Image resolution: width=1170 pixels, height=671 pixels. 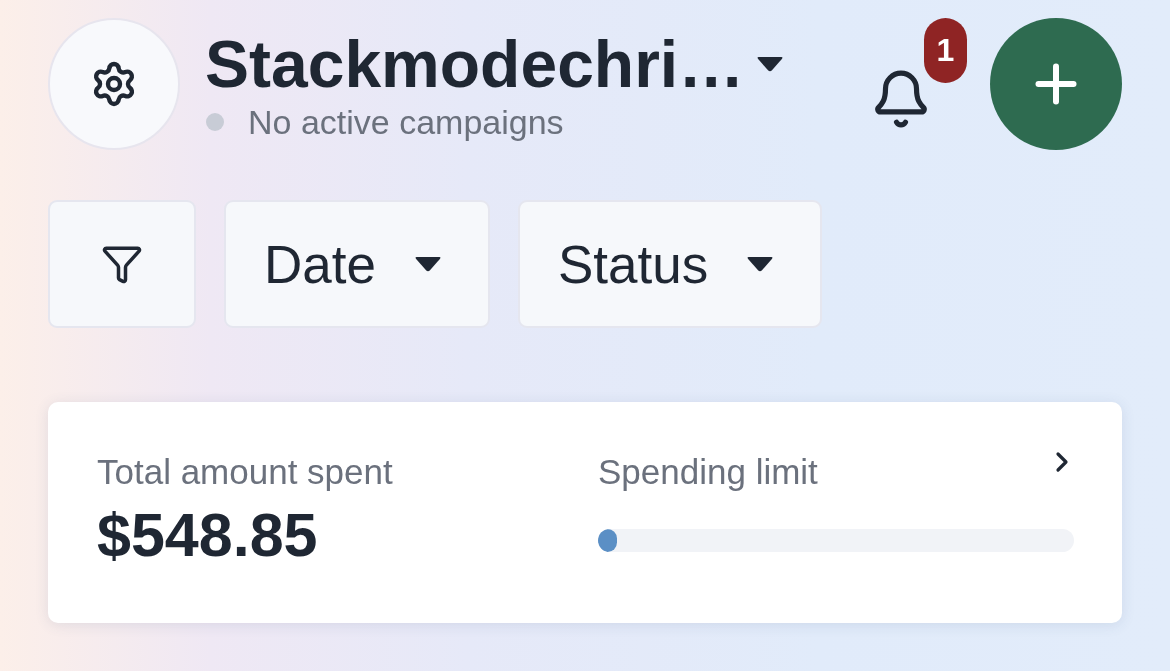 I want to click on spending-limit-label: Spending limit, so click(x=708, y=472).